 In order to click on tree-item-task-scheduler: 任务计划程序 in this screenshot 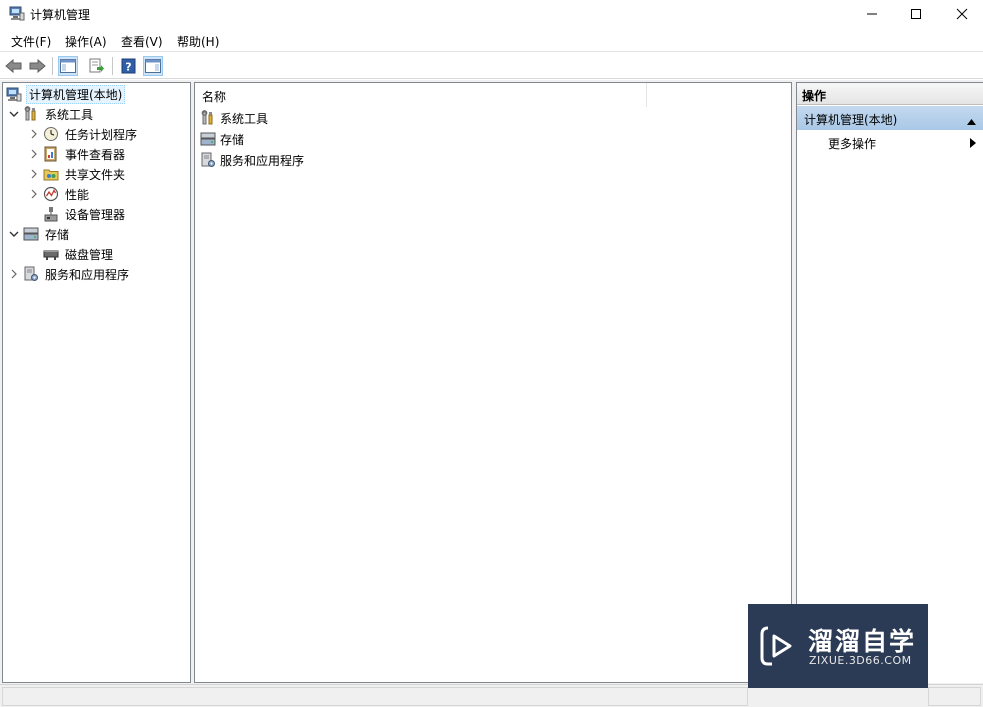, I will do `click(83, 134)`.